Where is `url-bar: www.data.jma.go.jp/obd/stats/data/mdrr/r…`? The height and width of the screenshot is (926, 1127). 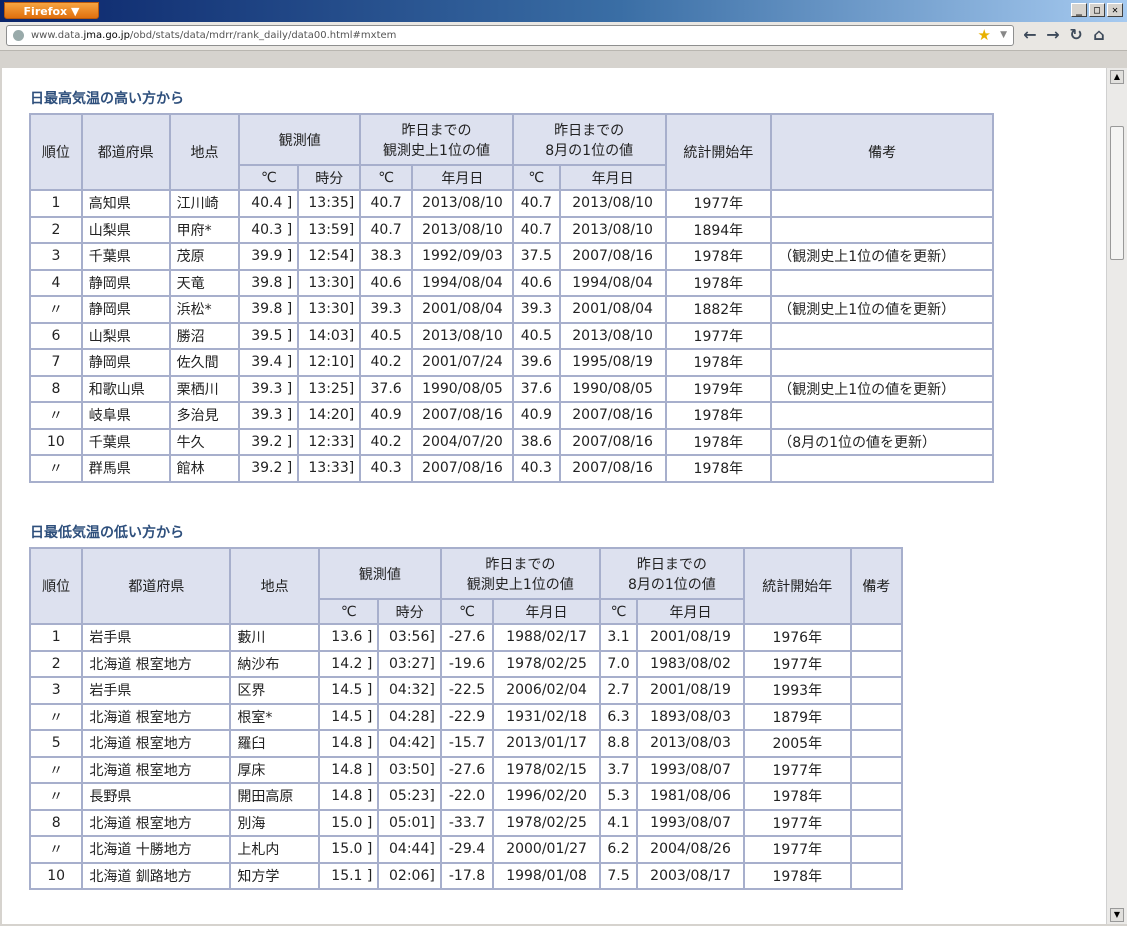 url-bar: www.data.jma.go.jp/obd/stats/data/mdrr/r… is located at coordinates (510, 35).